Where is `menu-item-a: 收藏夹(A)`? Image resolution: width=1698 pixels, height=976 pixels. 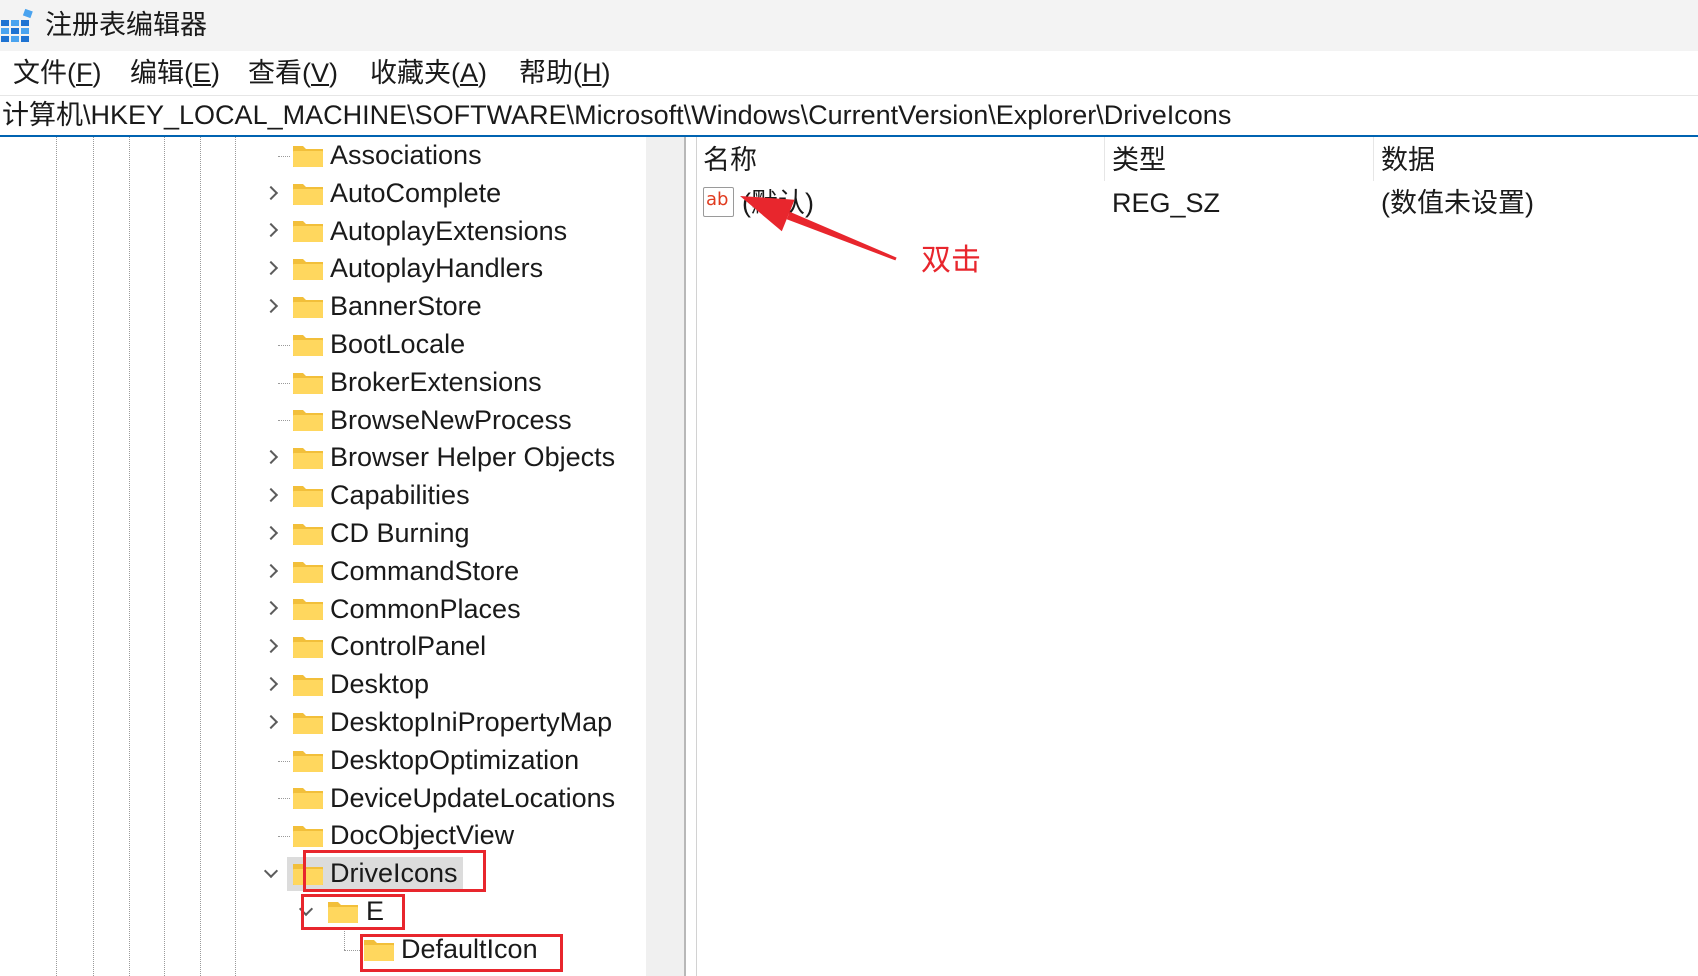 menu-item-a: 收藏夹(A) is located at coordinates (428, 73).